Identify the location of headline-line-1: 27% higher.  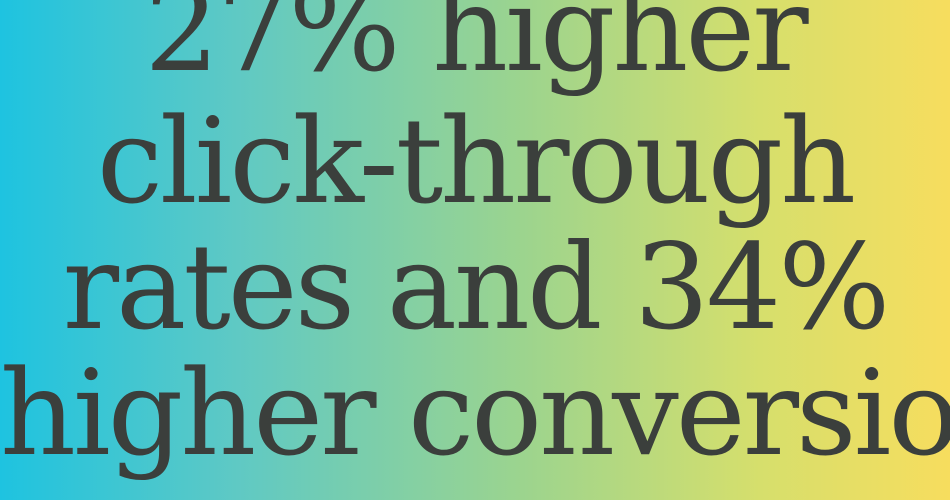
(476, 49).